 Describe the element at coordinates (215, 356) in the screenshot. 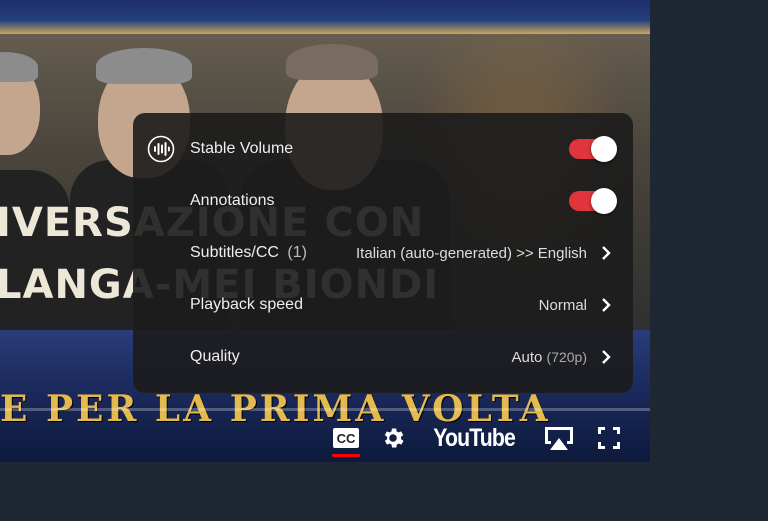

I see `menu-item-label: Quality` at that location.